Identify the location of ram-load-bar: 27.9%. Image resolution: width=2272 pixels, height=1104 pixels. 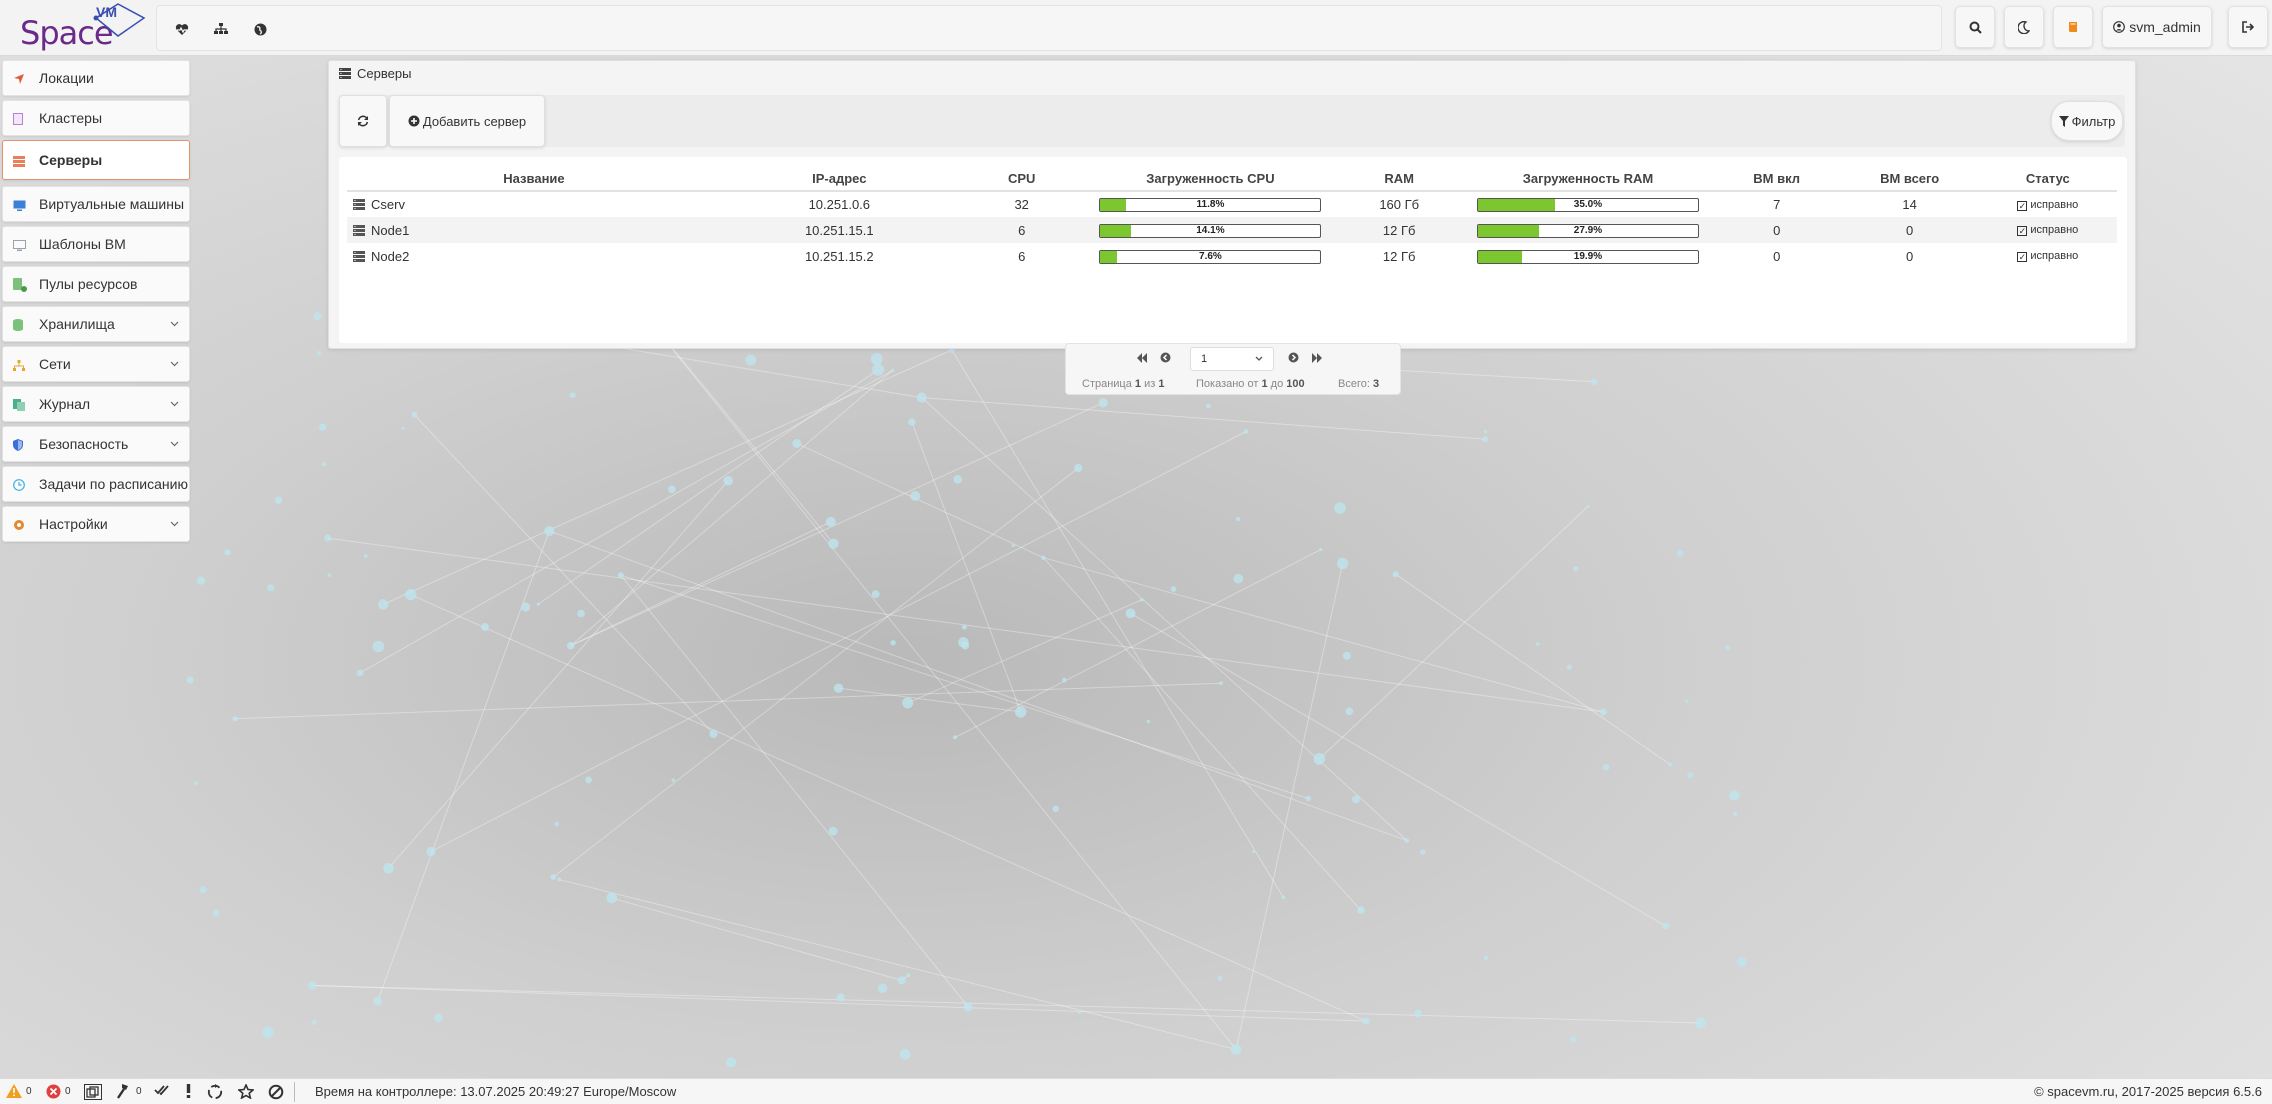
(1587, 230).